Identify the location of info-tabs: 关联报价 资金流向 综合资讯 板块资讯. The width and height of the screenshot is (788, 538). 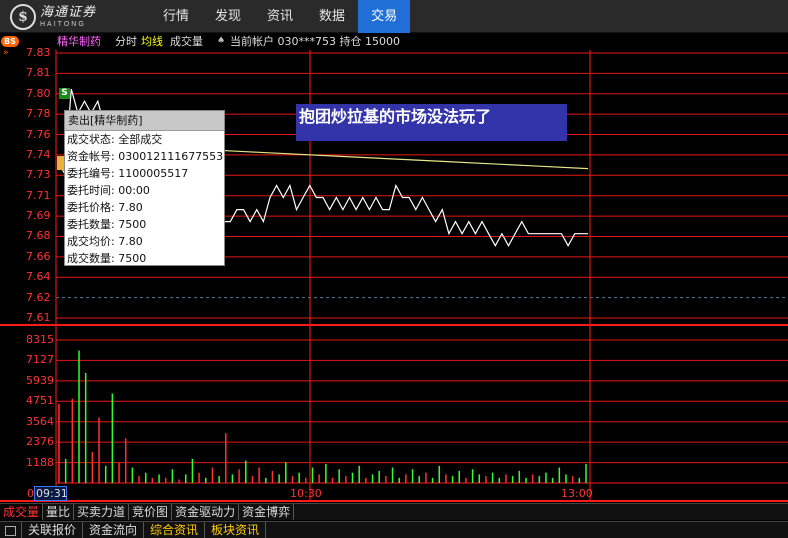
(394, 529).